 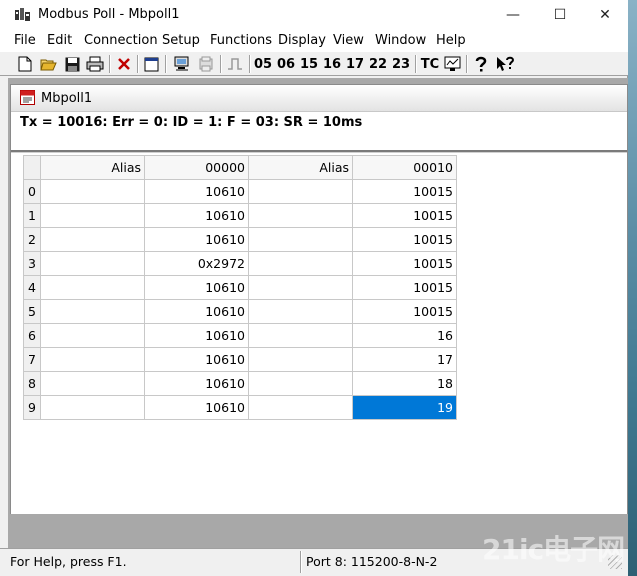 I want to click on help-hint-text: For Help, press F1., so click(x=68, y=561).